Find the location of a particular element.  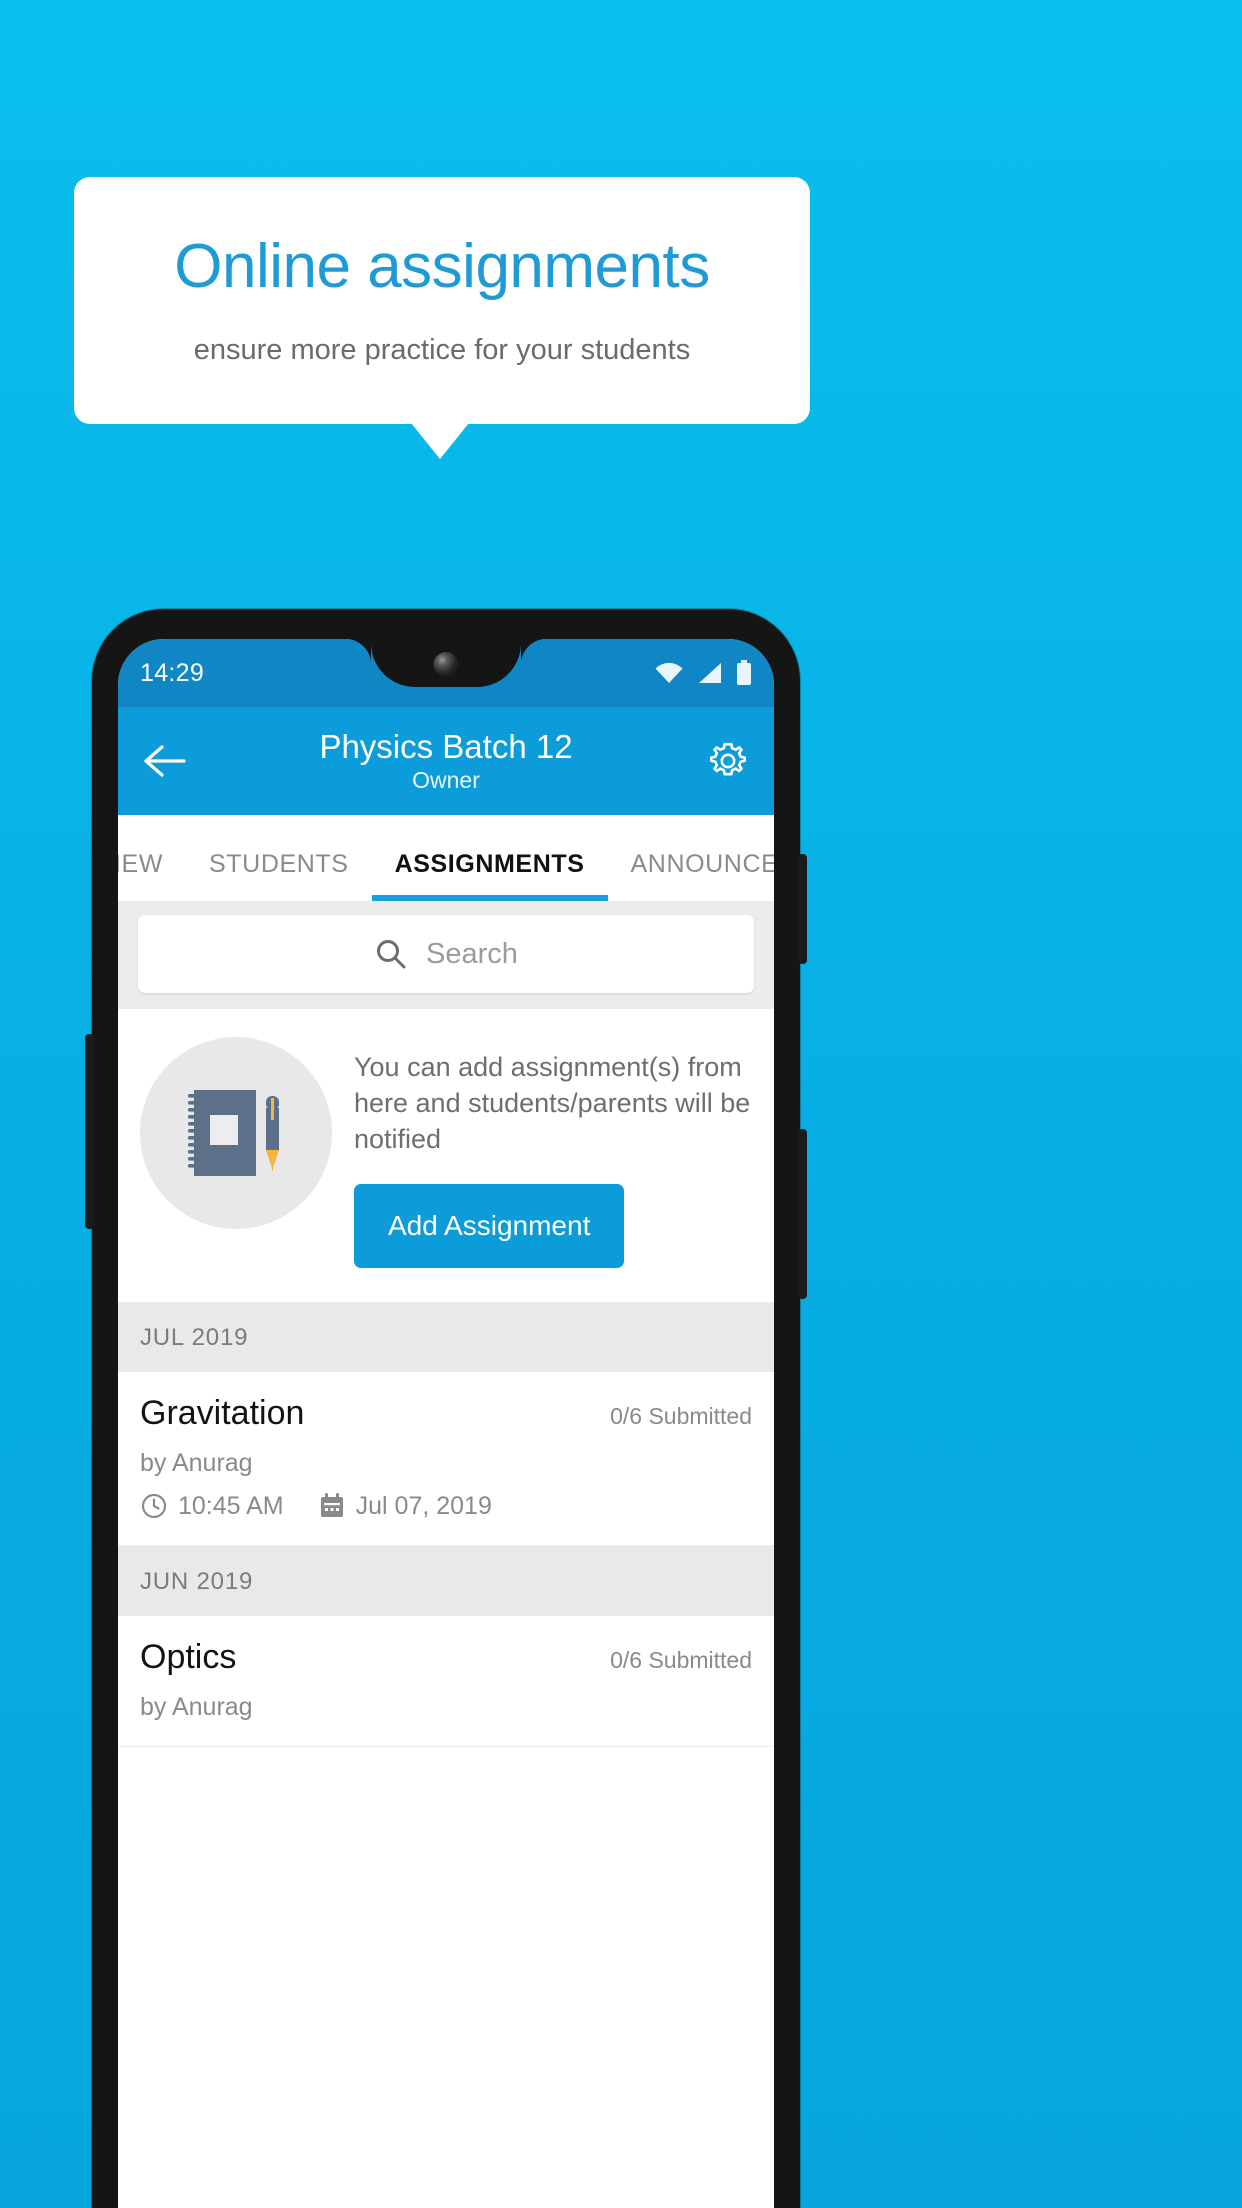

search-icon is located at coordinates (391, 954).